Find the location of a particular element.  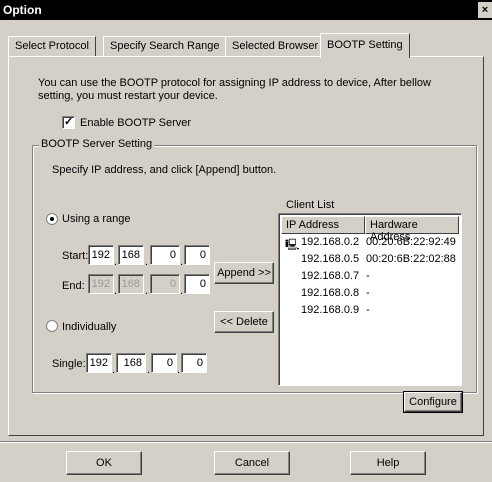

start-octet-1-field: 192 is located at coordinates (101, 255).